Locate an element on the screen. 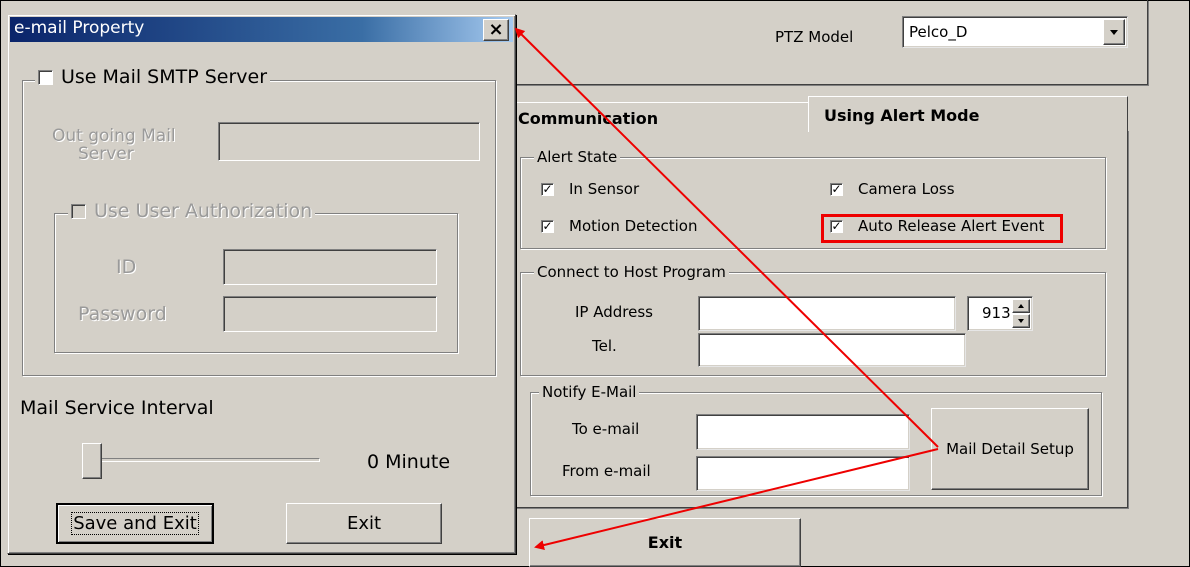  ptz-model-select: Pelco_D is located at coordinates (1015, 32).